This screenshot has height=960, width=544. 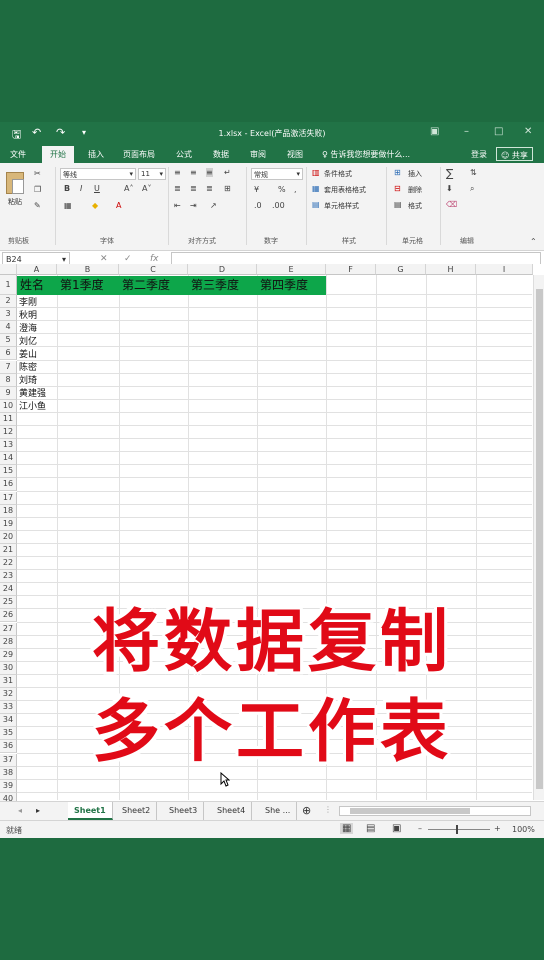 What do you see at coordinates (295, 154) in the screenshot?
I see `tab-view: 视图` at bounding box center [295, 154].